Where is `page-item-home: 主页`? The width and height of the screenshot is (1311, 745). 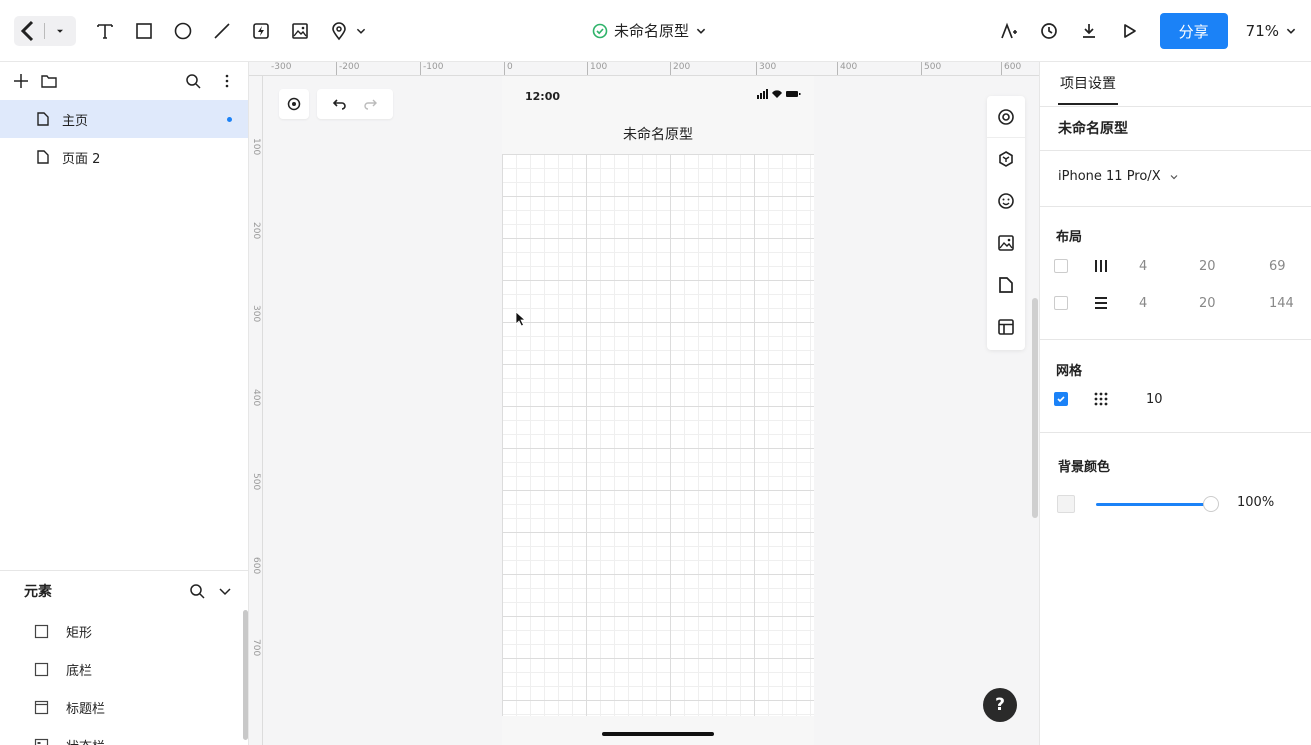 page-item-home: 主页 is located at coordinates (124, 119).